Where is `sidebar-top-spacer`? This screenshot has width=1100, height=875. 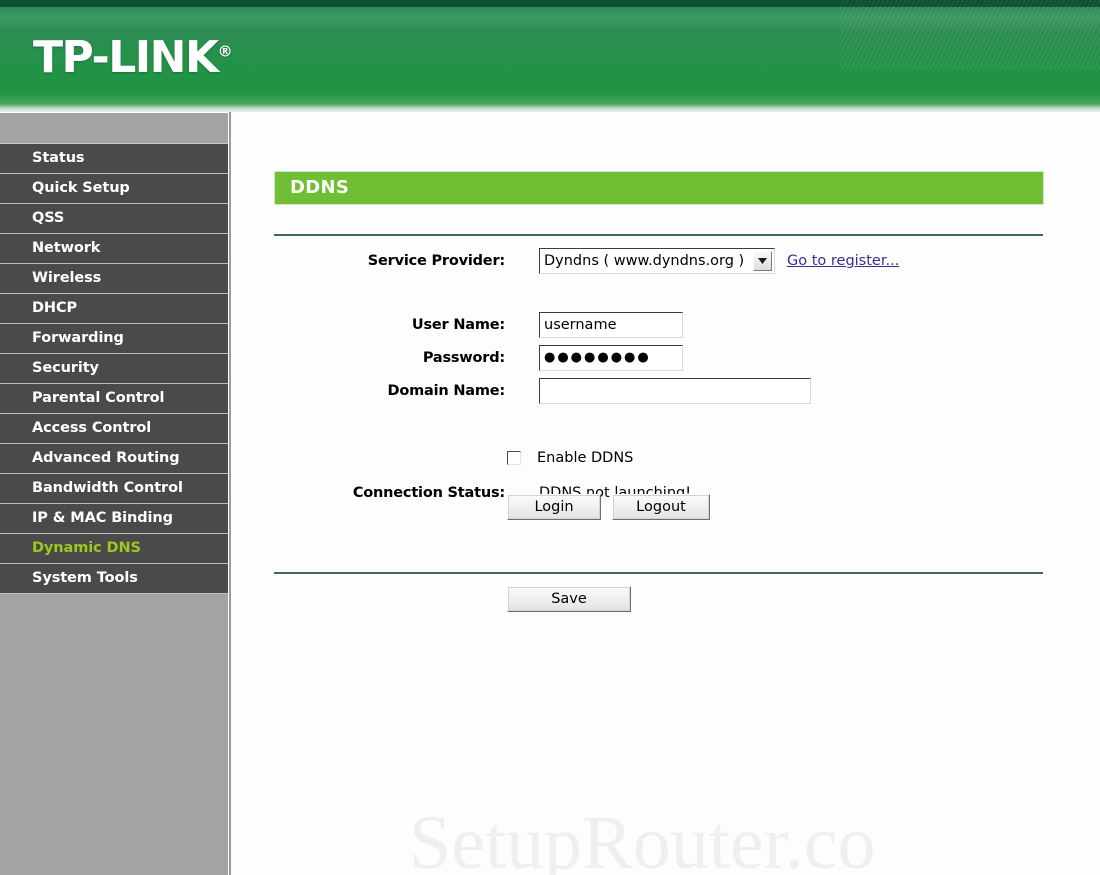 sidebar-top-spacer is located at coordinates (114, 128).